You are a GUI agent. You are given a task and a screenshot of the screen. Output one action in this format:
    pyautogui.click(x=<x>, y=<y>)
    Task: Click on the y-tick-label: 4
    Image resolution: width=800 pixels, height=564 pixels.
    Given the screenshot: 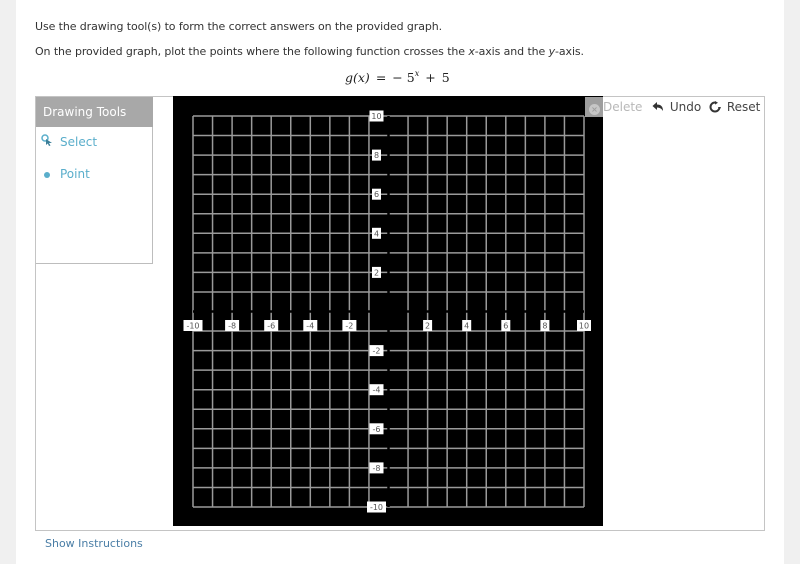 What is the action you would take?
    pyautogui.click(x=376, y=233)
    